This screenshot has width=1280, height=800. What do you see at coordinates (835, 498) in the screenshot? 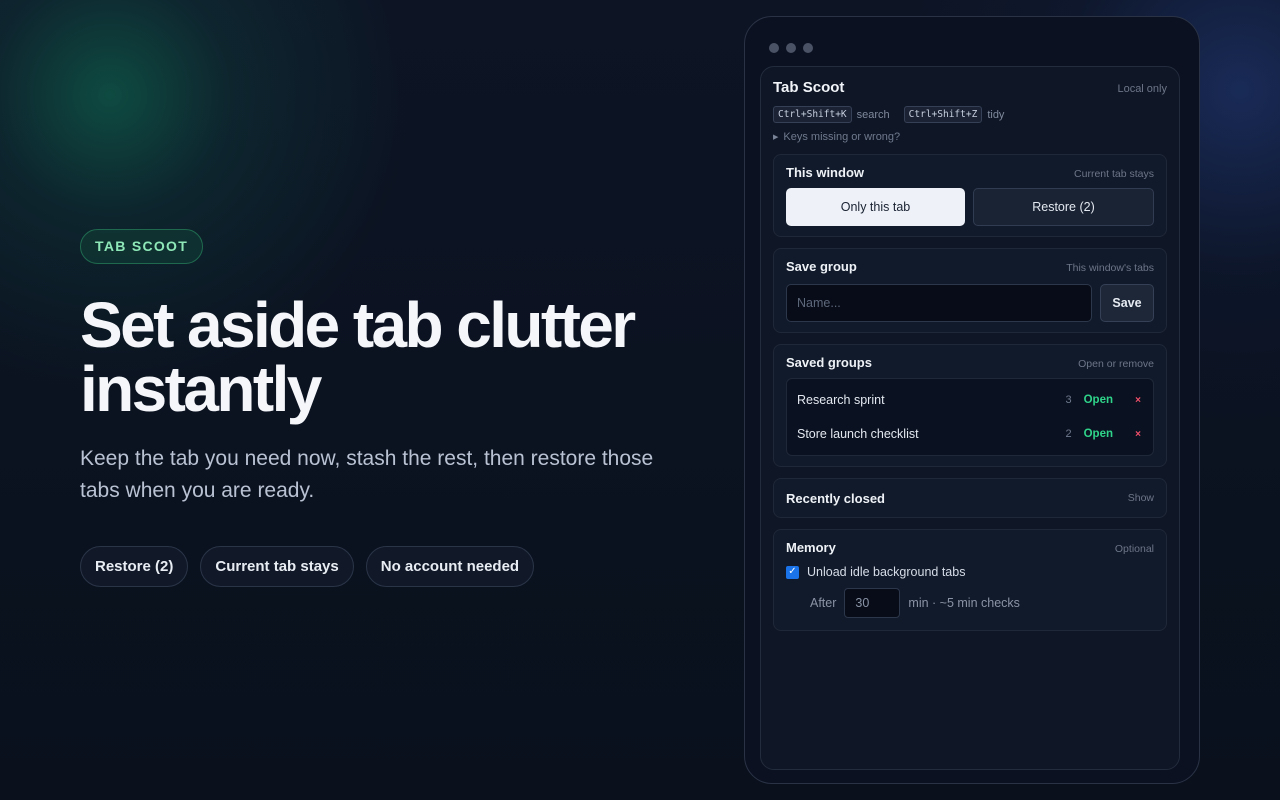
I see `recently-closed-title: Recently closed` at bounding box center [835, 498].